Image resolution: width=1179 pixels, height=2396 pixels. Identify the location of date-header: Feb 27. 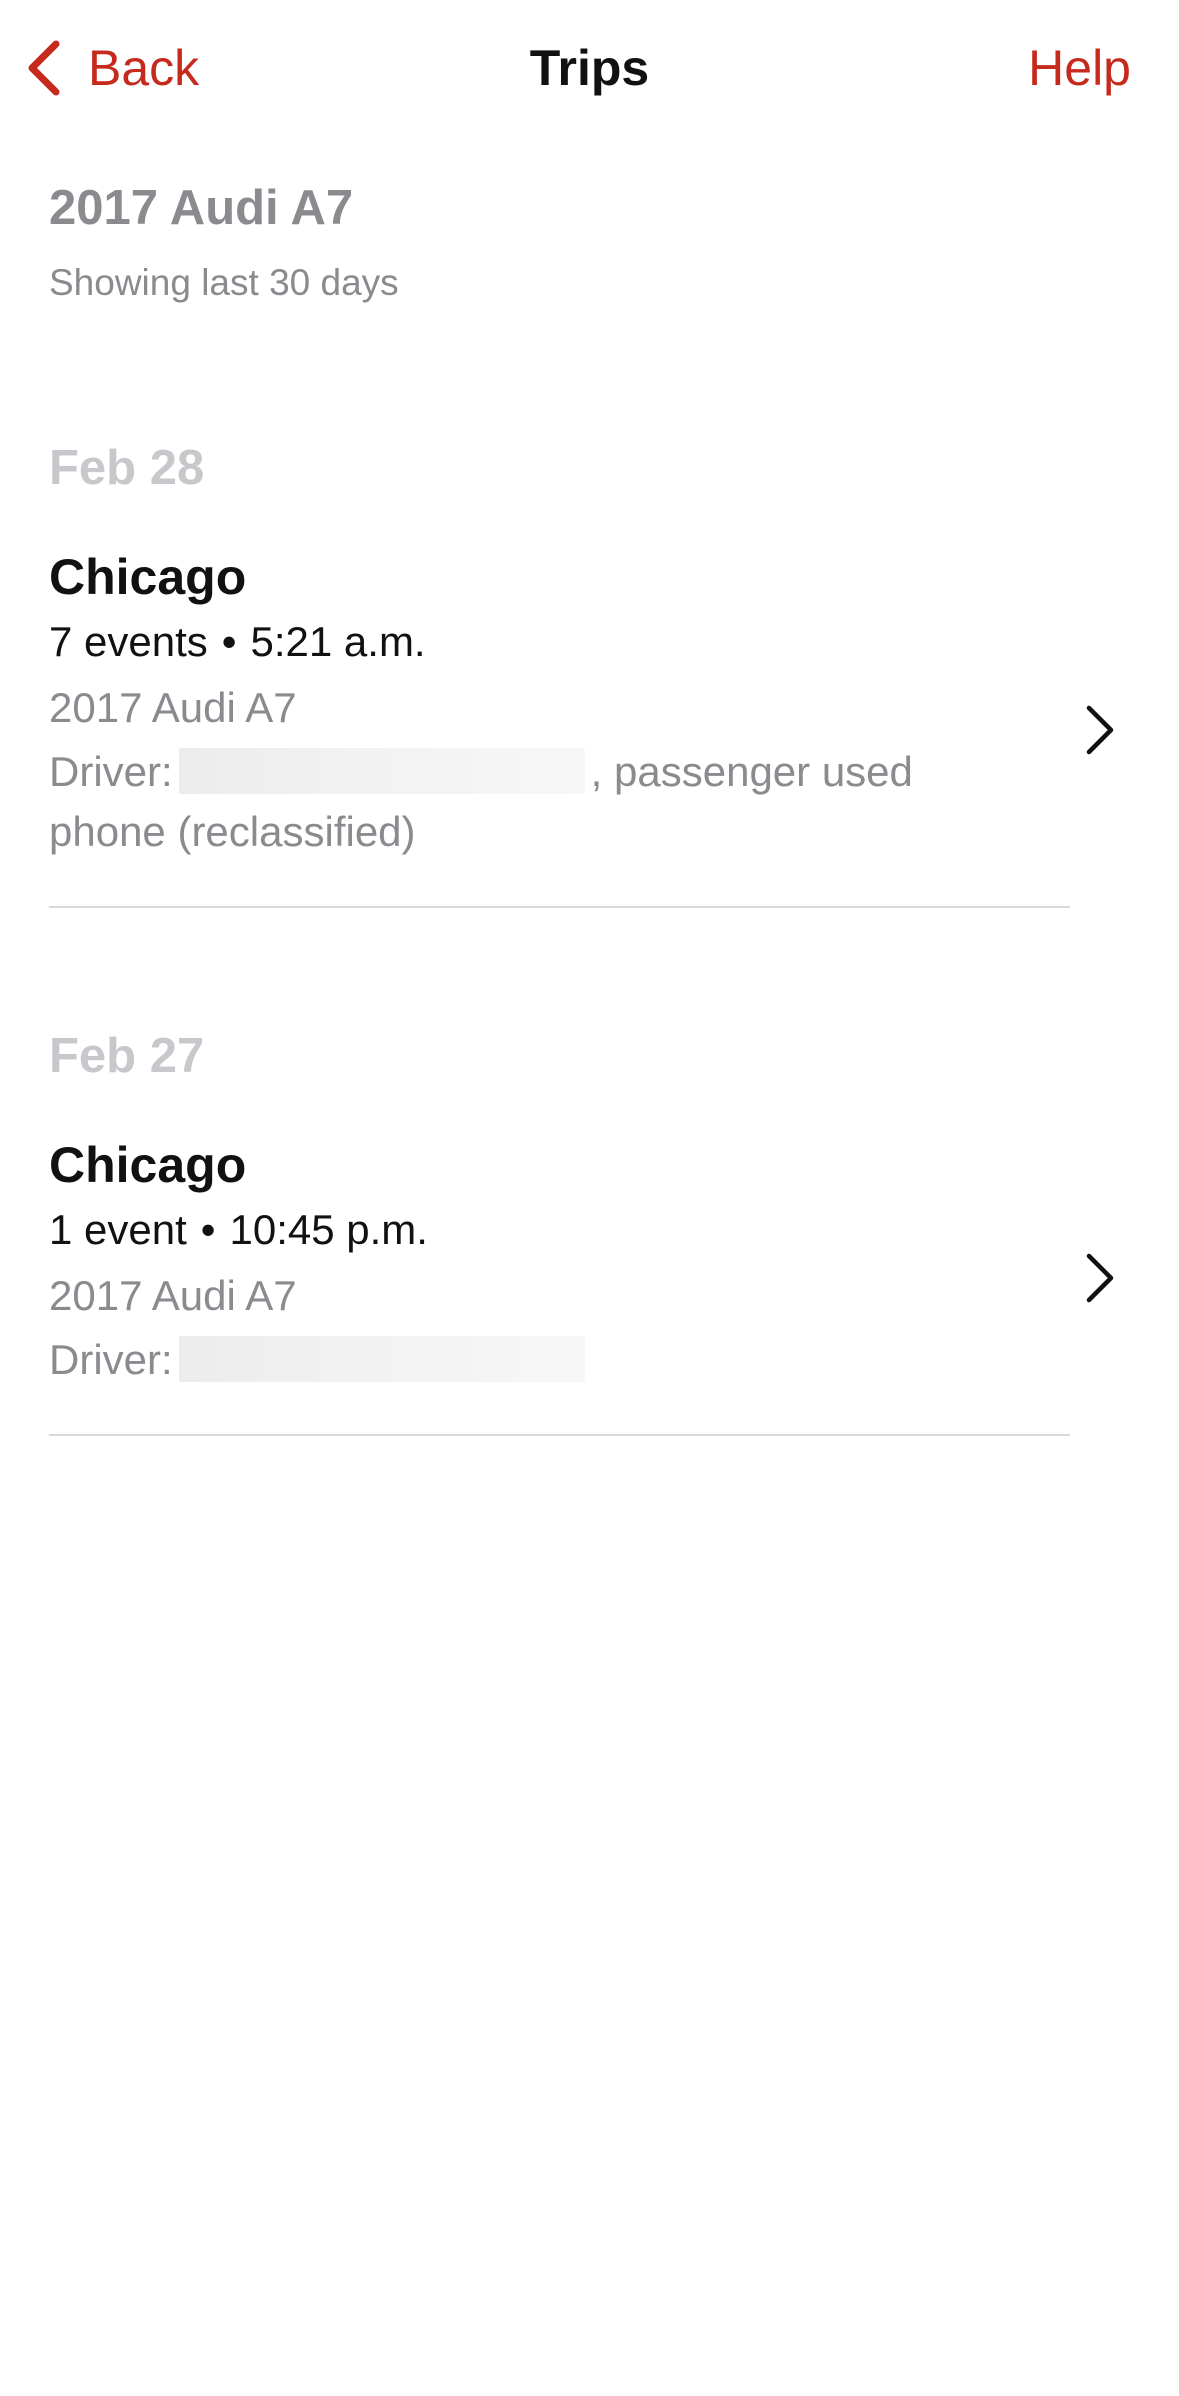
(127, 1056).